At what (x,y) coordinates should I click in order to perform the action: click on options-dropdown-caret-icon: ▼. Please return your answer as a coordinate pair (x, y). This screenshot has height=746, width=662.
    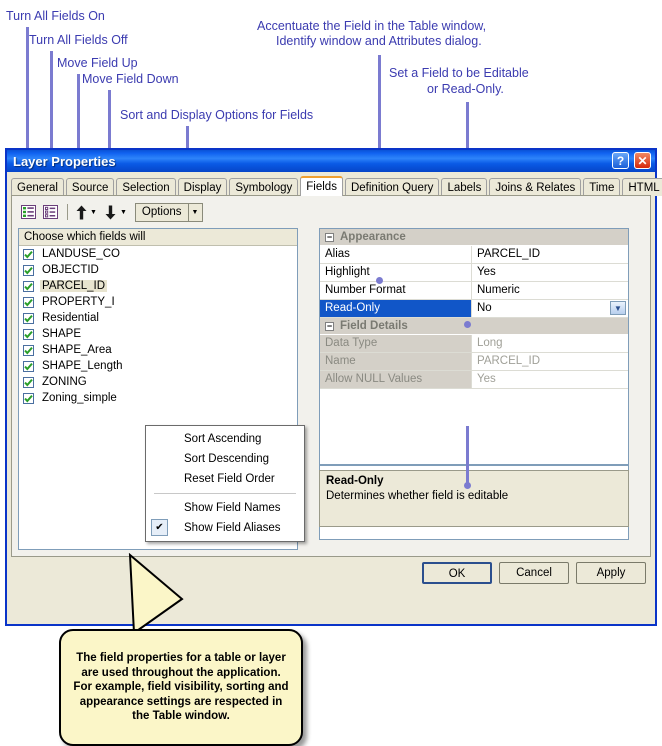
    Looking at the image, I should click on (195, 212).